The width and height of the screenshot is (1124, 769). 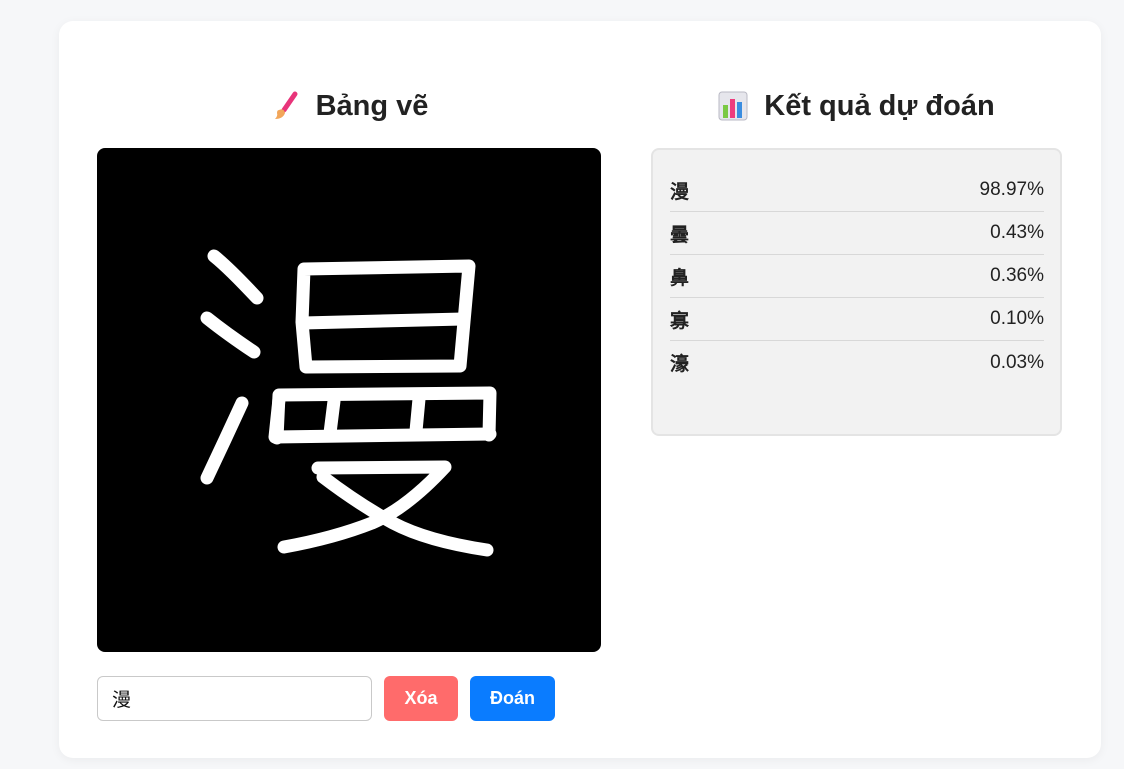 I want to click on clear-button: Xóa, so click(x=421, y=698).